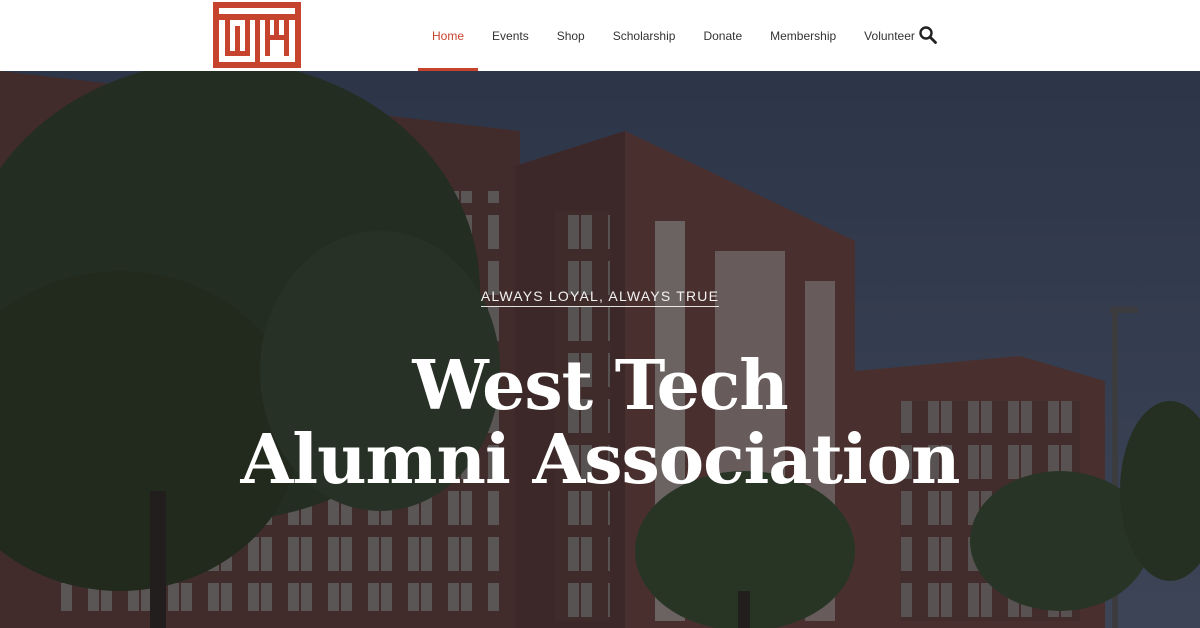 This screenshot has width=1200, height=628. I want to click on nav-scholarship: Scholarship, so click(644, 35).